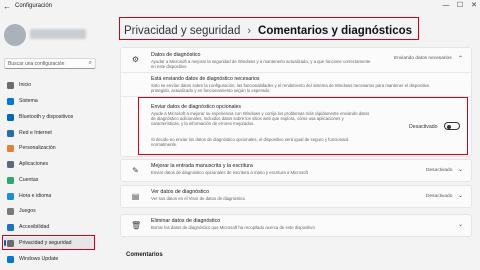  Describe the element at coordinates (34, 227) in the screenshot. I see `sidebar-item-label: Accesibilidad` at that location.